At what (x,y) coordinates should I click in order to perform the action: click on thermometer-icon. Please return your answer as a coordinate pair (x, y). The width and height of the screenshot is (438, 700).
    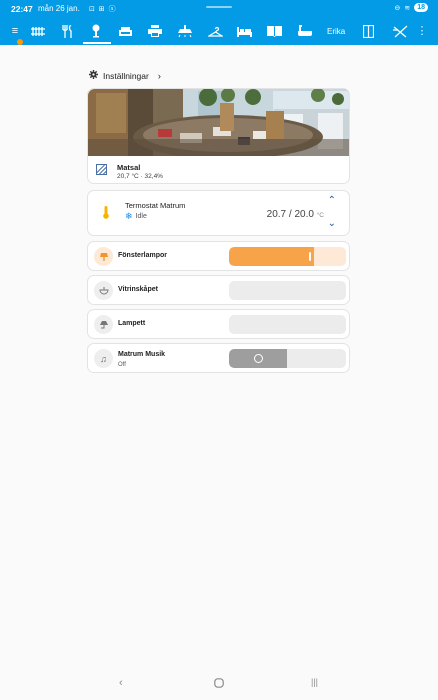
    Looking at the image, I should click on (106, 212).